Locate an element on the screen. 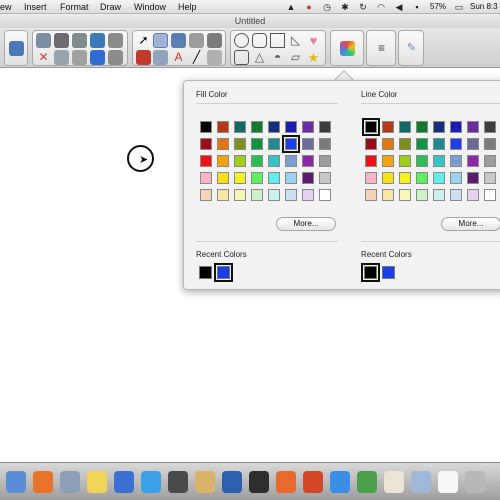  finder-icon is located at coordinates (16, 482).